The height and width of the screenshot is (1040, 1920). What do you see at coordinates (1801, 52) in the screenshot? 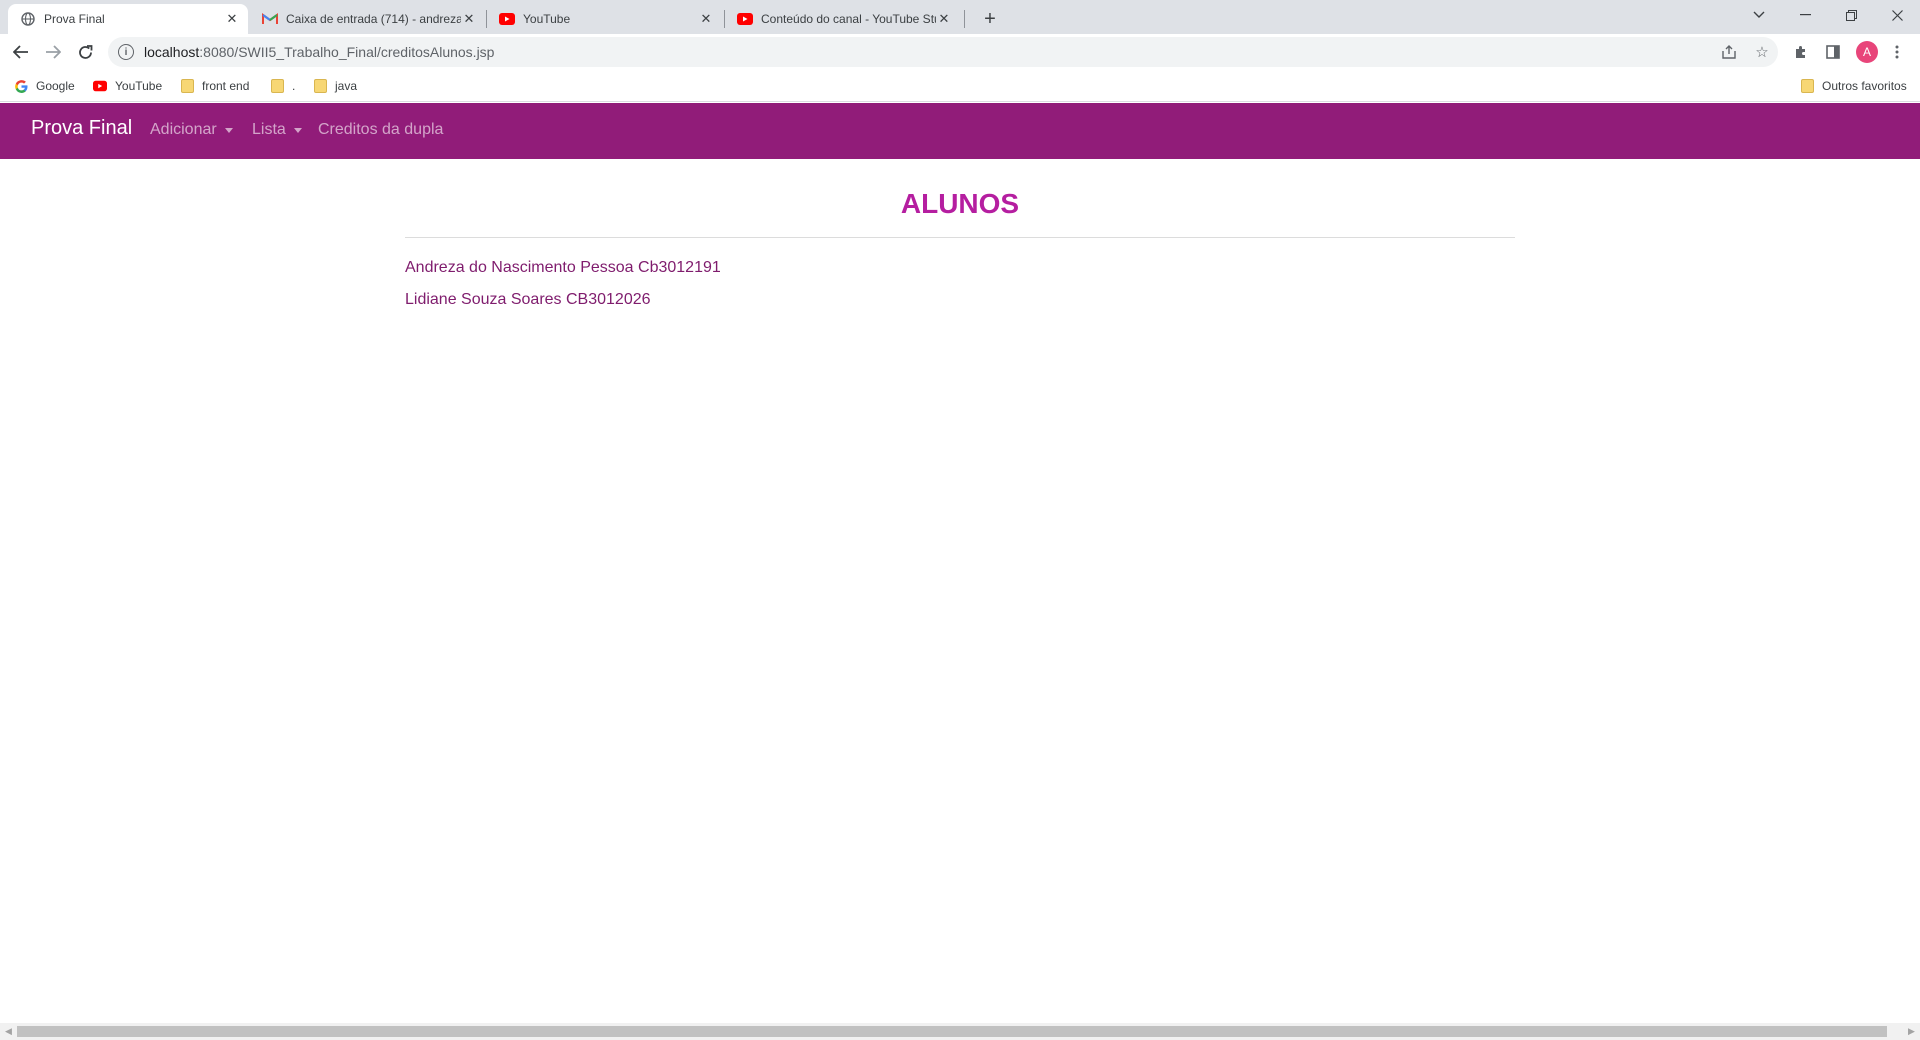
I see `extensions-icon` at bounding box center [1801, 52].